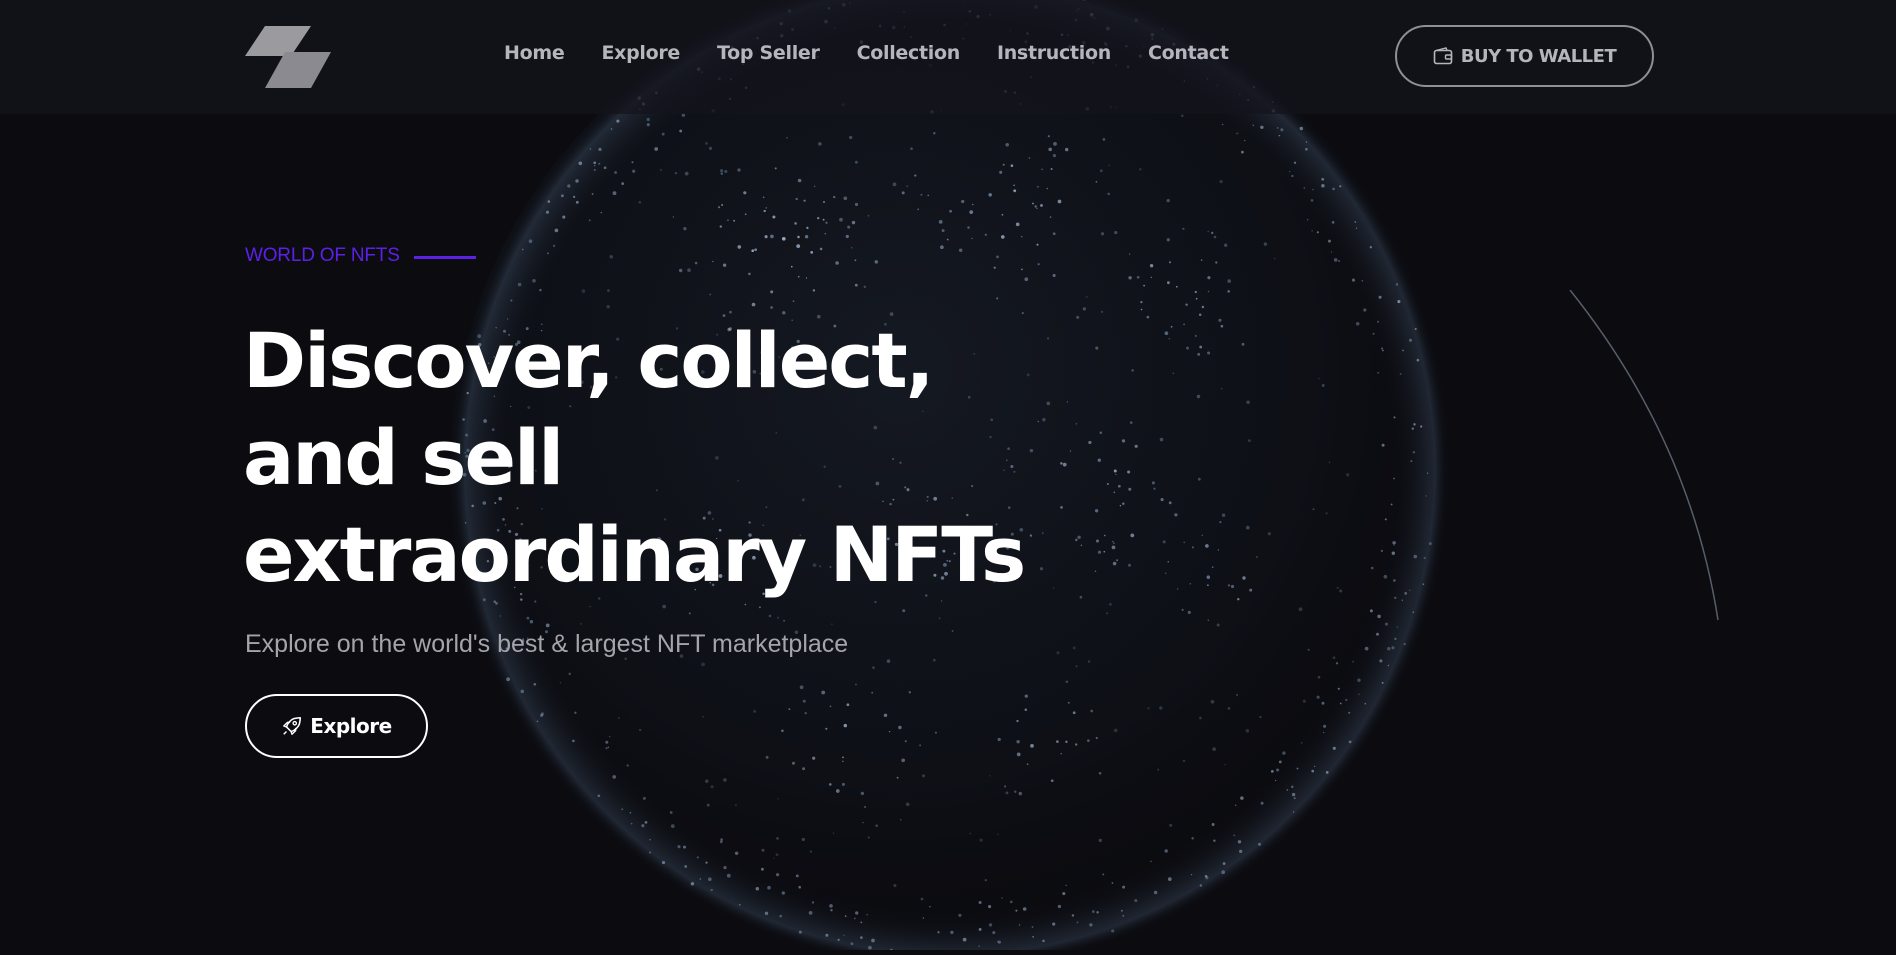  Describe the element at coordinates (909, 53) in the screenshot. I see `nav-collection: Collection` at that location.